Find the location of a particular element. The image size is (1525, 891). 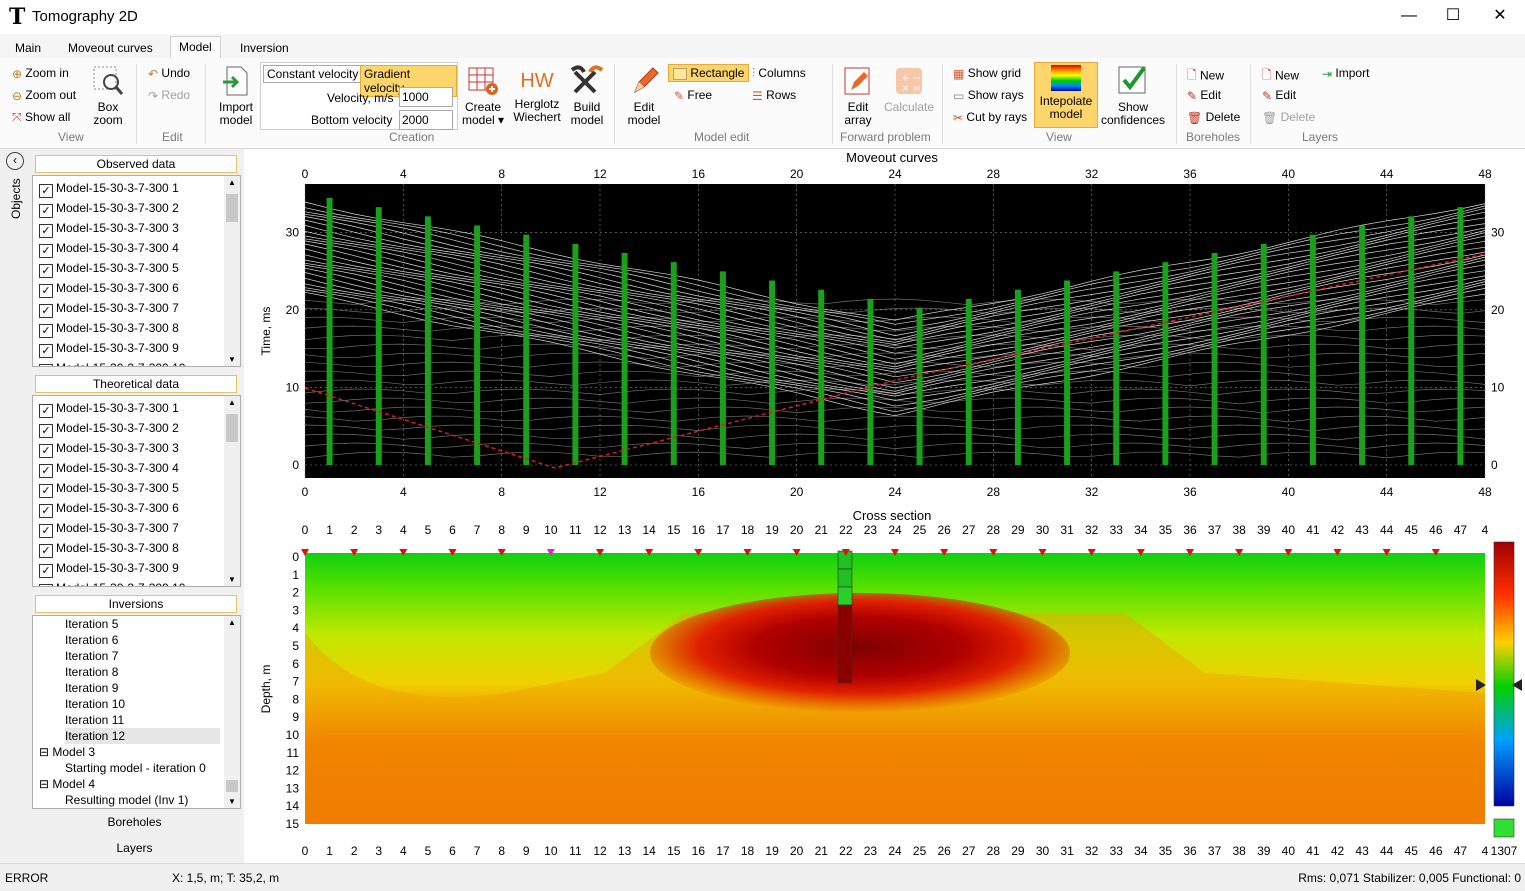

tree-item: Starting model - iteration 0 is located at coordinates (135, 768).